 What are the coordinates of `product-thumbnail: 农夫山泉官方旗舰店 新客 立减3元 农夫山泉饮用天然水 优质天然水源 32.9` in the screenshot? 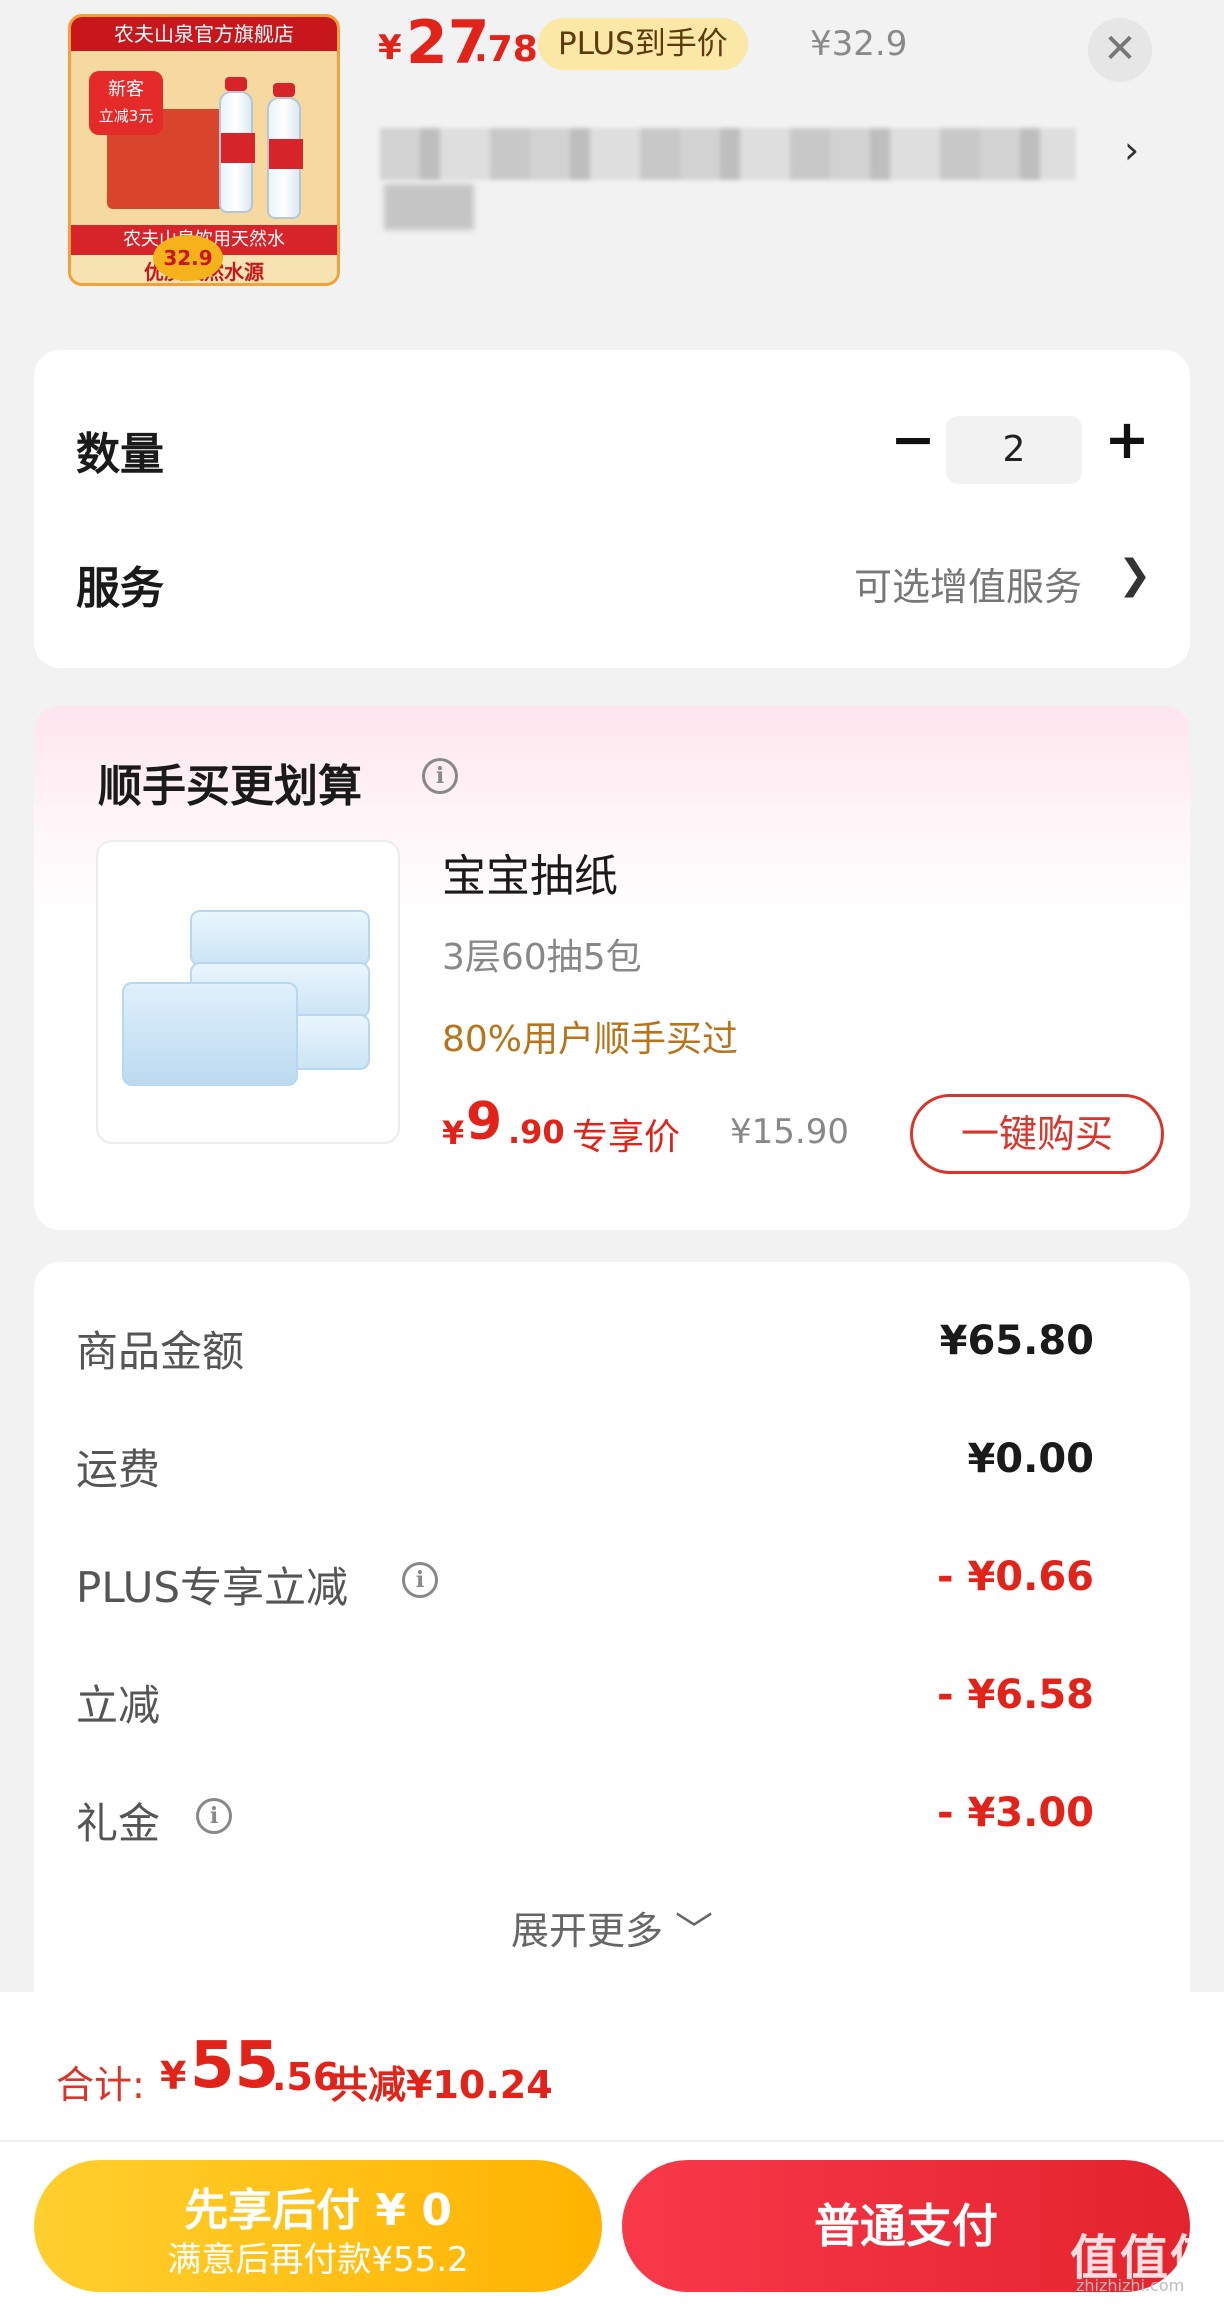 It's located at (204, 150).